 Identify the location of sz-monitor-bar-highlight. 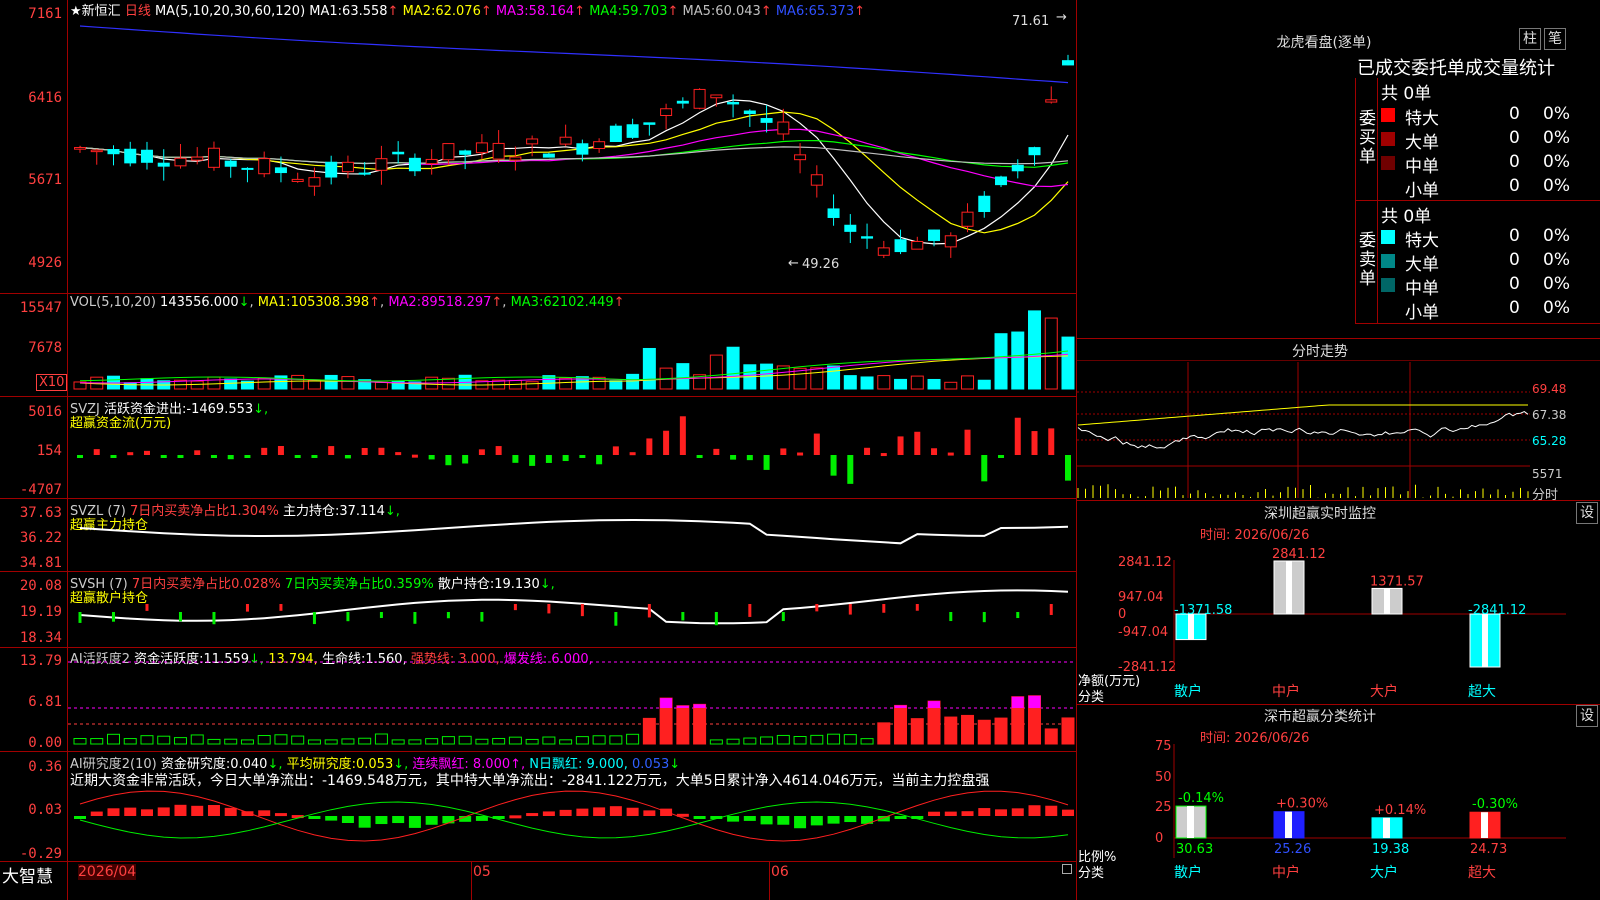
(1289, 587).